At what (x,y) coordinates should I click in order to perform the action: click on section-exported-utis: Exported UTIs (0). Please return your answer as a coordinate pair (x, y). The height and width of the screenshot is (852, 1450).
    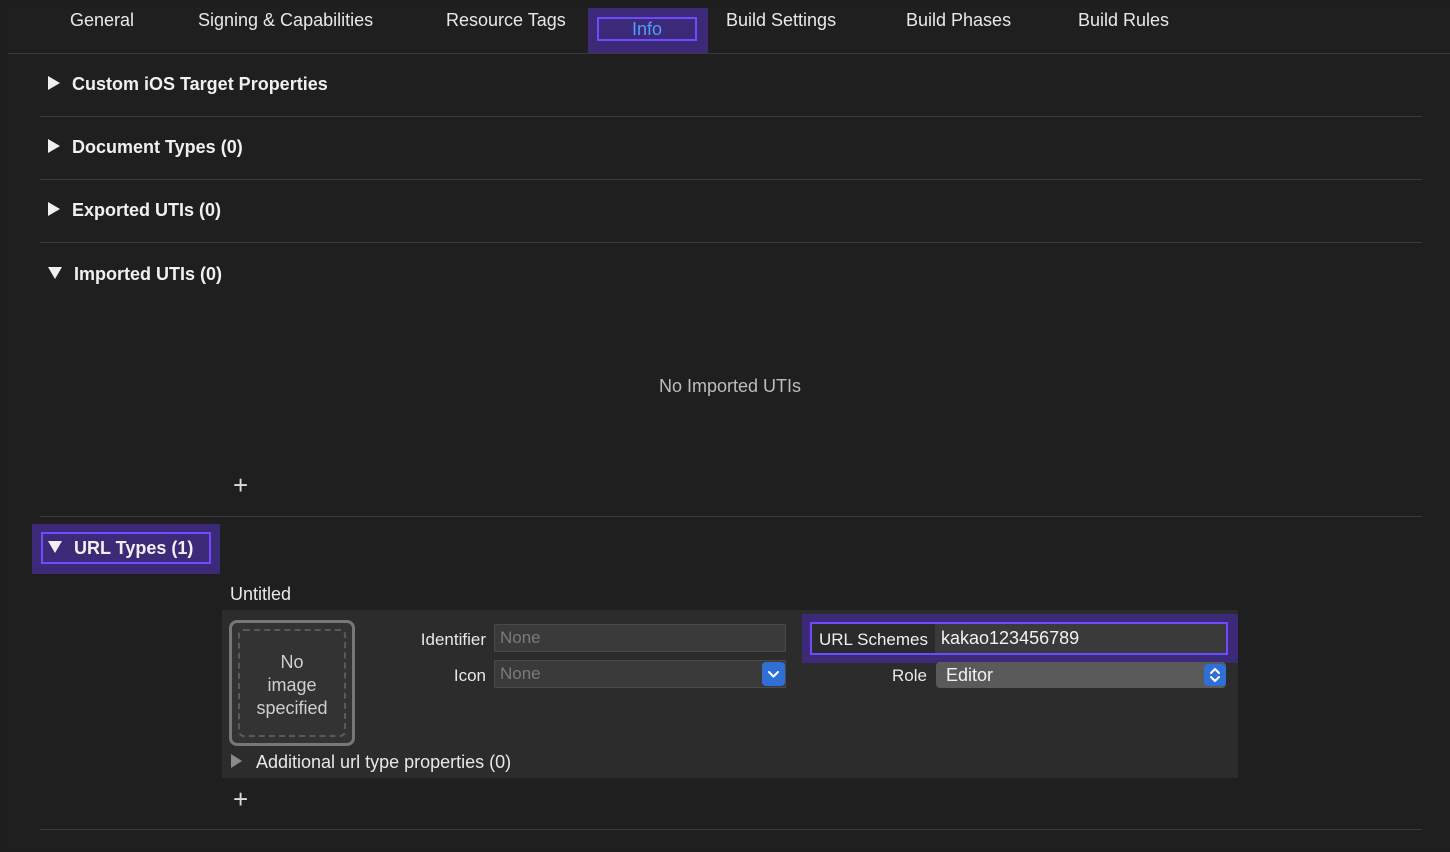
    Looking at the image, I should click on (134, 210).